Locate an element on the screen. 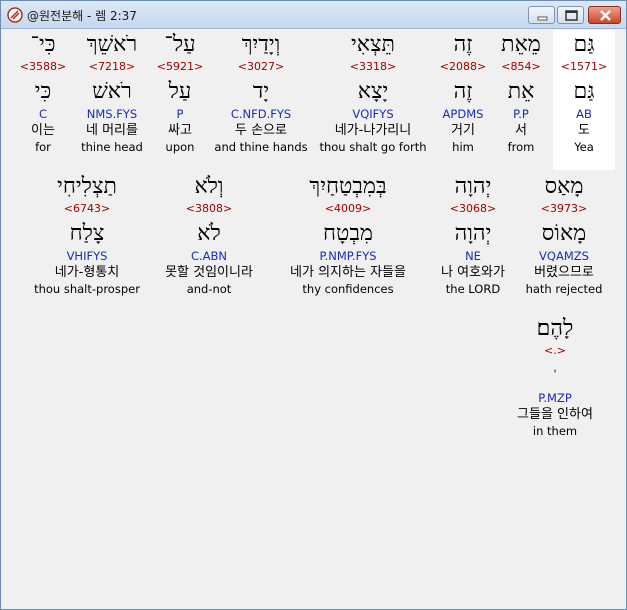 The image size is (627, 610). minimize-button is located at coordinates (541, 15).